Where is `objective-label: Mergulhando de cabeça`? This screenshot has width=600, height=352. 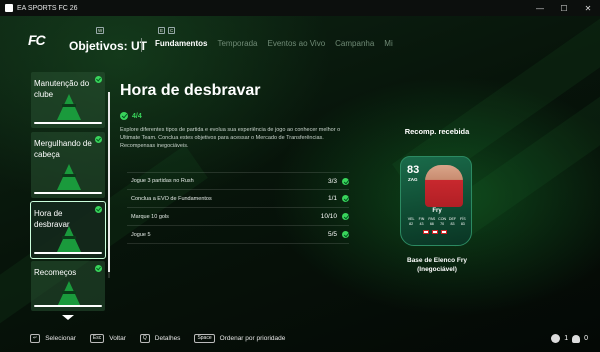
objective-label: Mergulhando de cabeça is located at coordinates (63, 149).